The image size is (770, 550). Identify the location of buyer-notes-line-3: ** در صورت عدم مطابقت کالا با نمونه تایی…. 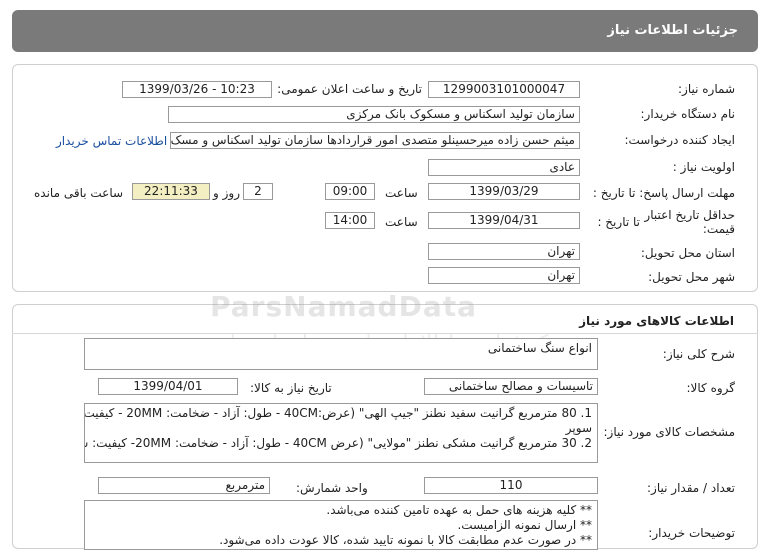
(405, 540).